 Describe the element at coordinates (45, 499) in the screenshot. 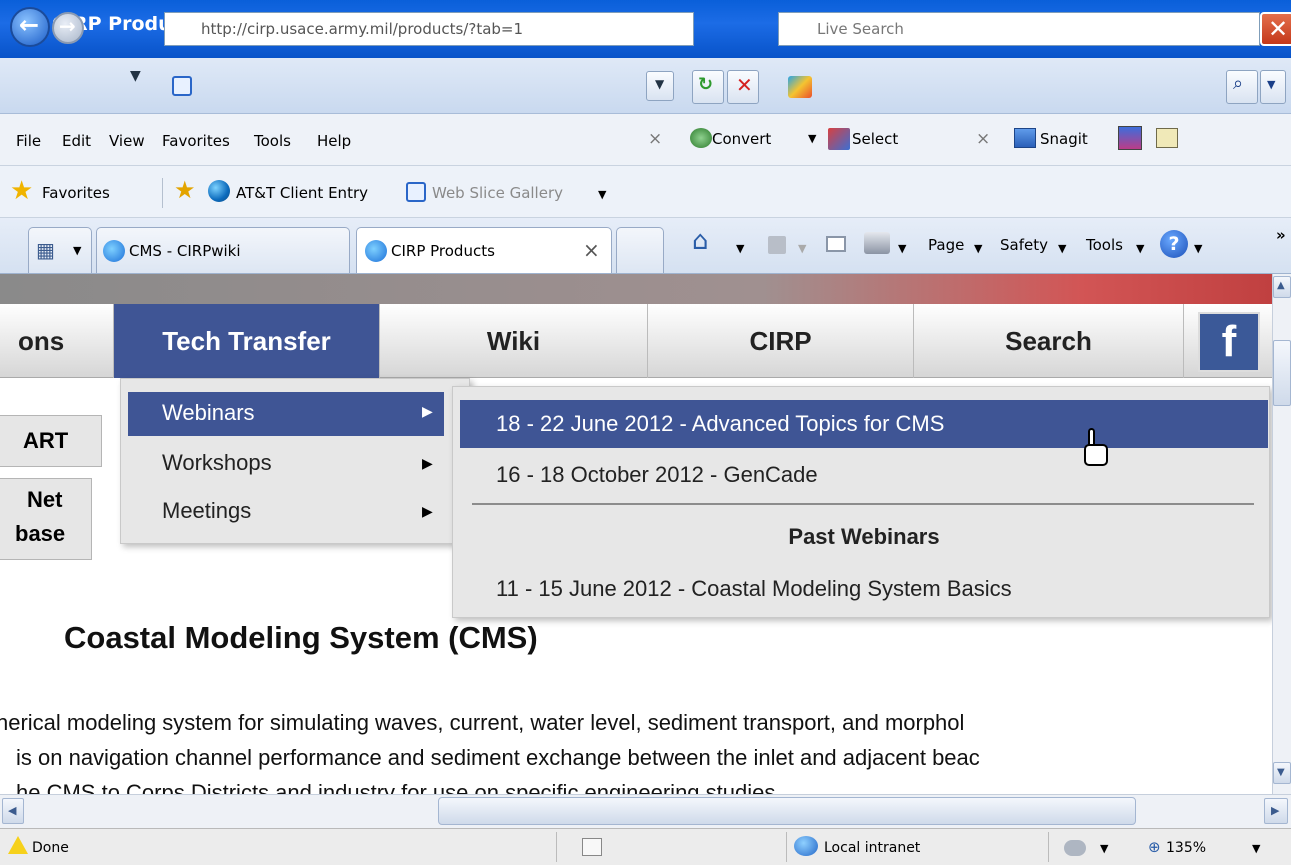

I see `side-tab-line: Net` at that location.